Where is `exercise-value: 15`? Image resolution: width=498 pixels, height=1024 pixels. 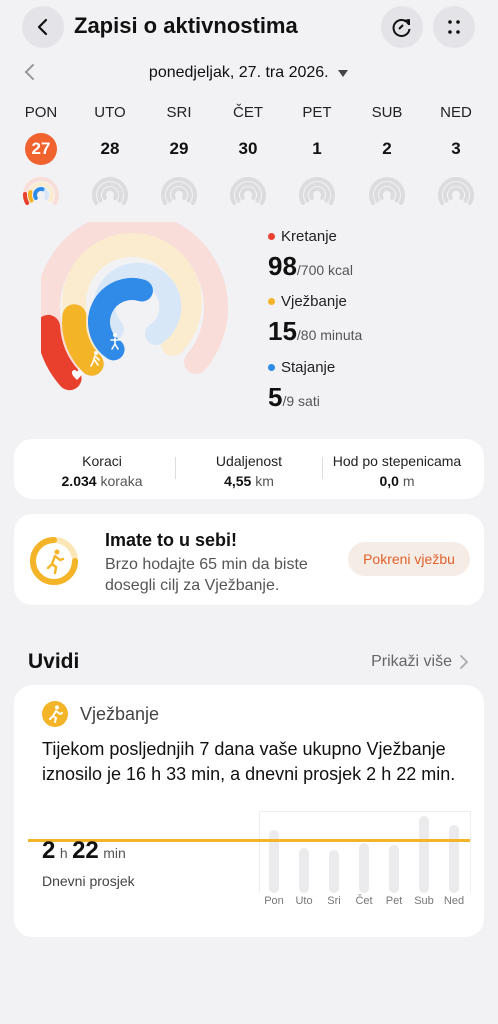
exercise-value: 15 is located at coordinates (282, 331).